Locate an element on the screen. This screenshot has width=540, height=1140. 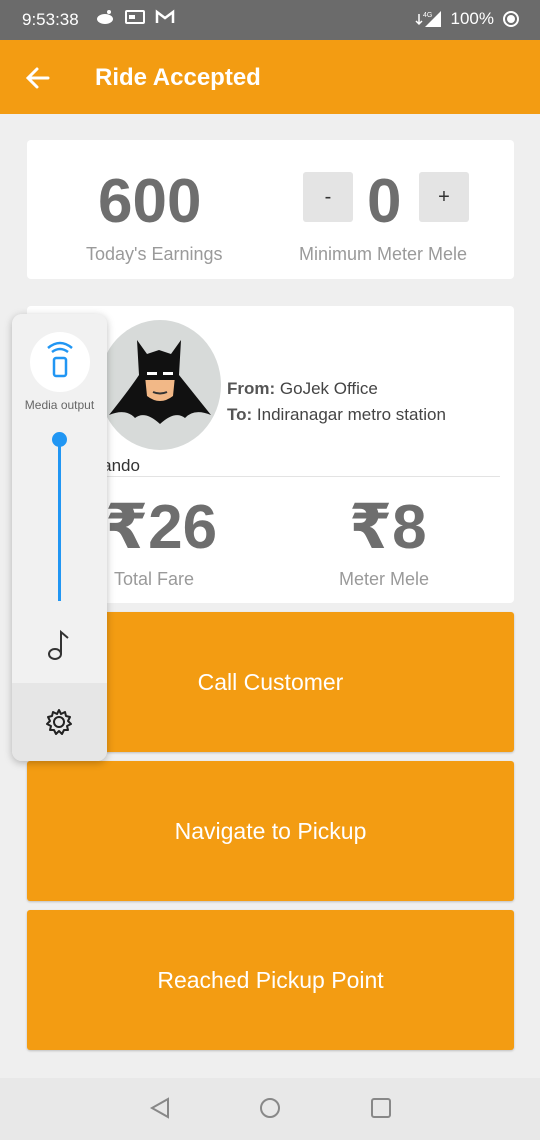
status-notification-icons is located at coordinates (135, 17).